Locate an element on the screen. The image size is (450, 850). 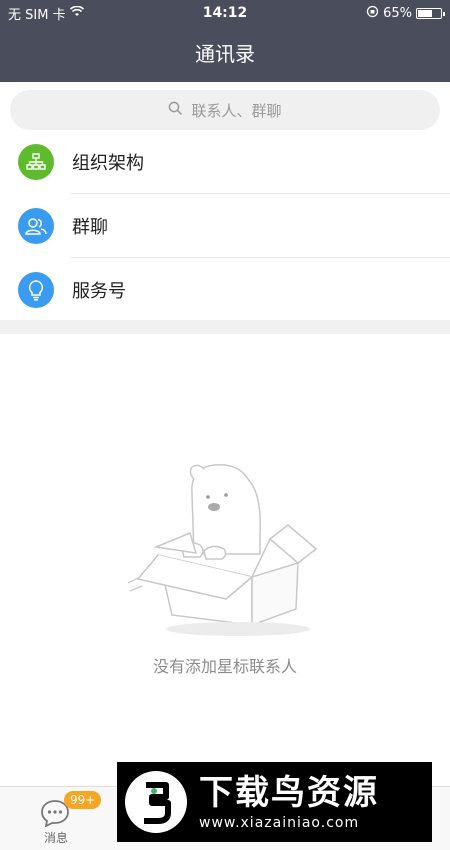
section-gap is located at coordinates (225, 327).